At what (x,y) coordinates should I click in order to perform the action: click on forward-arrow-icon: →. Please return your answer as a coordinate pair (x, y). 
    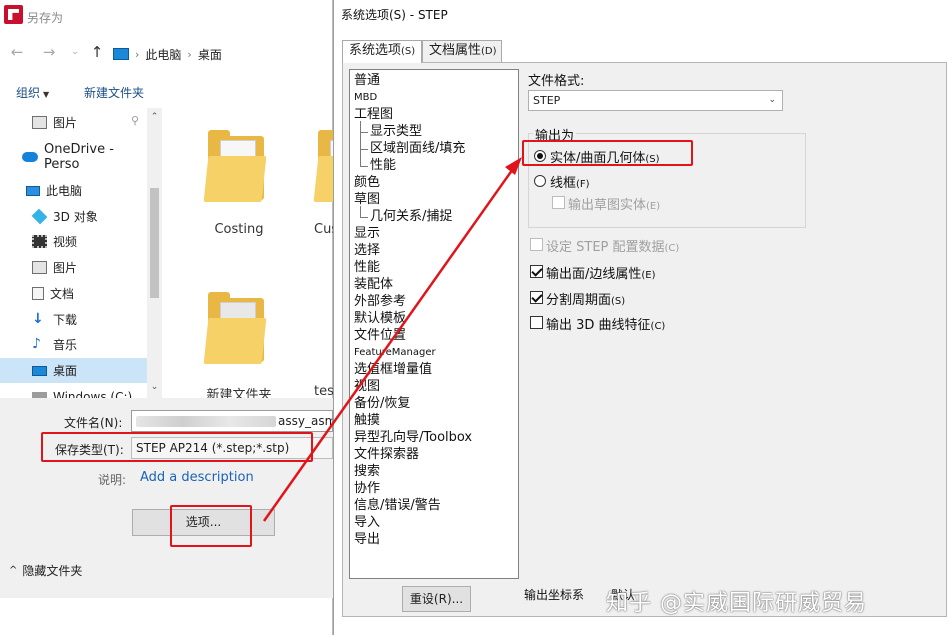
    Looking at the image, I should click on (49, 52).